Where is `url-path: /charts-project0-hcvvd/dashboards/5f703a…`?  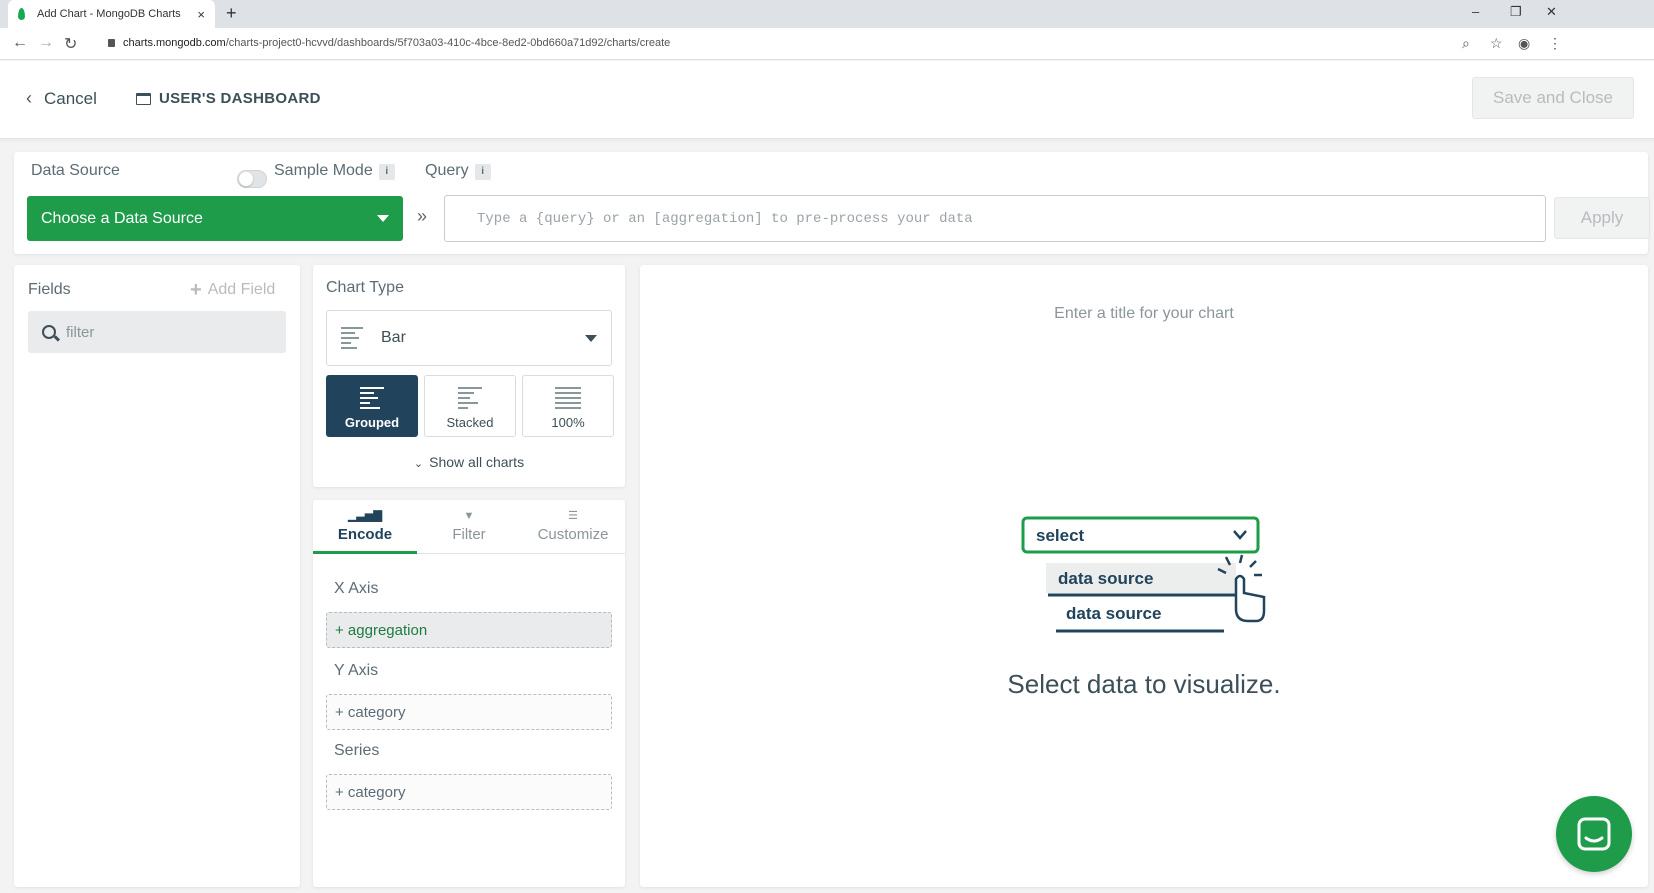
url-path: /charts-project0-hcvvd/dashboards/5f703a… is located at coordinates (448, 43).